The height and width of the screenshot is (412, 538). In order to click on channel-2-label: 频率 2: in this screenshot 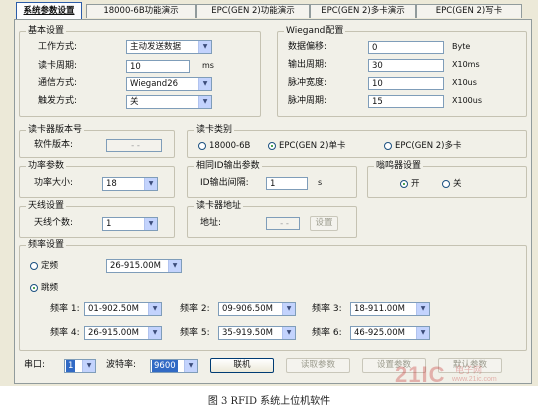, I will do `click(195, 309)`.